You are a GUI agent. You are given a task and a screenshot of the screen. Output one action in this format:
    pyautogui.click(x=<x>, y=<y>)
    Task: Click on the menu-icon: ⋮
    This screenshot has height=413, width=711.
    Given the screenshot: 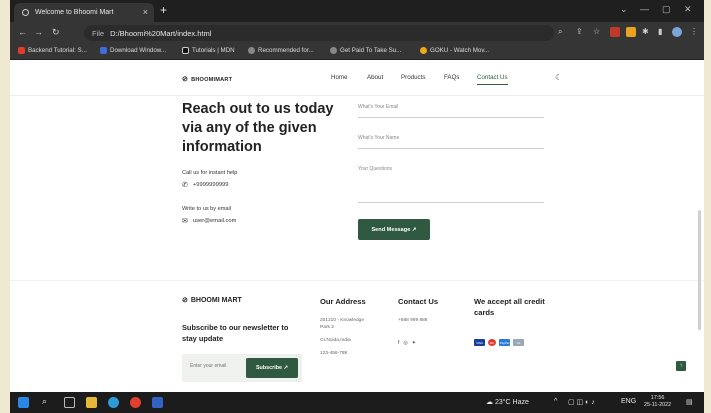 What is the action you would take?
    pyautogui.click(x=694, y=31)
    